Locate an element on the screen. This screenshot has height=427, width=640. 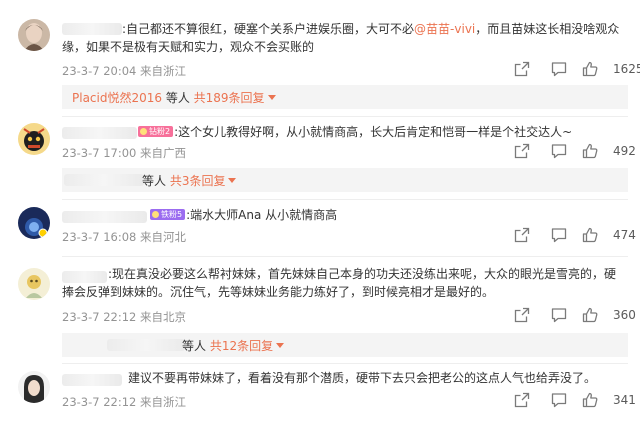
more-replies-link: 共12条回复 is located at coordinates (241, 346).